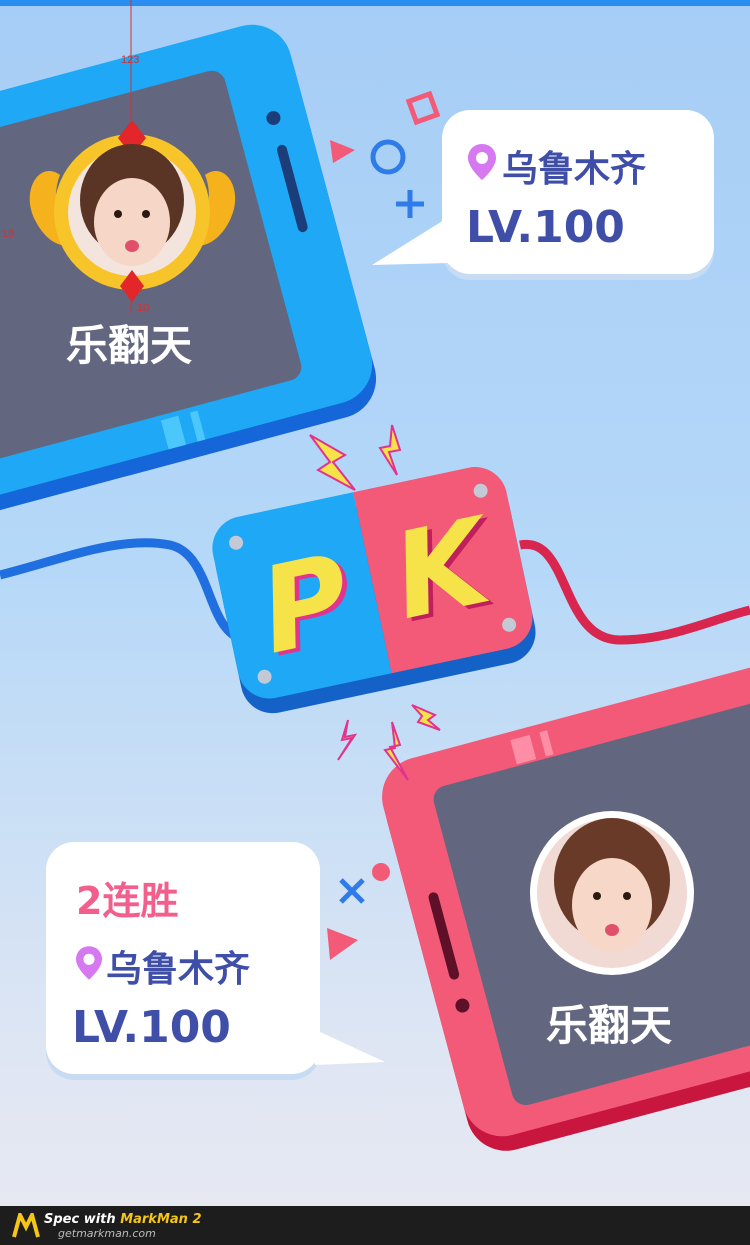 The image size is (750, 1245). Describe the element at coordinates (410, 204) in the screenshot. I see `decor-plus` at that location.